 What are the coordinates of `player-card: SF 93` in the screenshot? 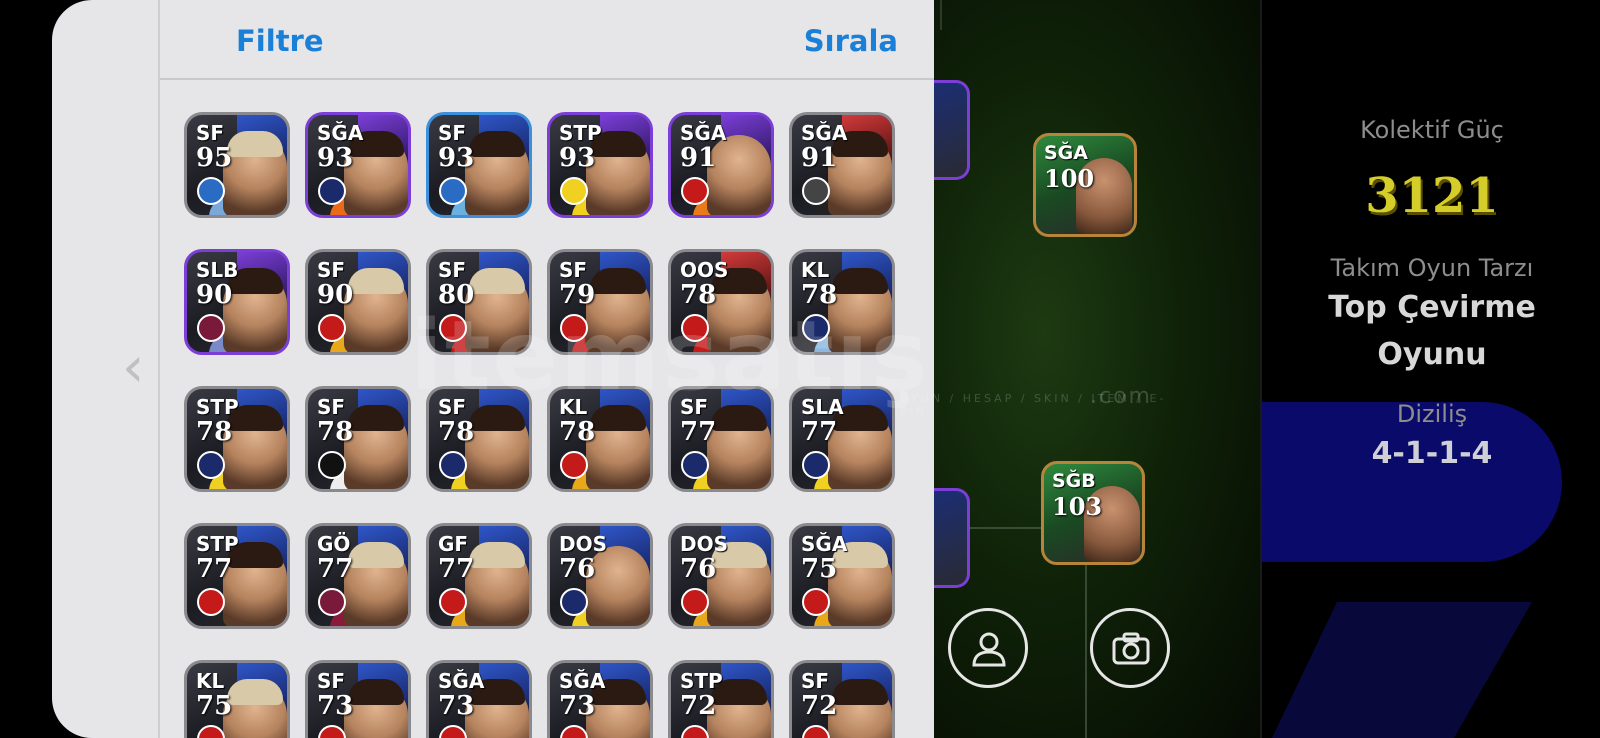 It's located at (479, 165).